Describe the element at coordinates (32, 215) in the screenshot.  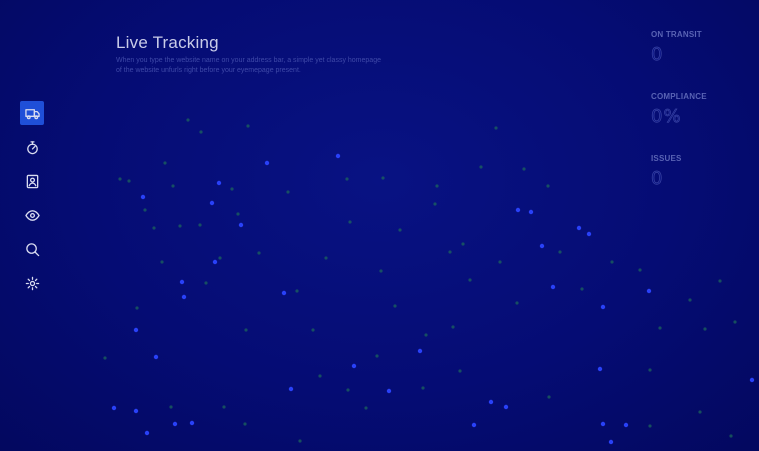
I see `sidebar-item-monitor` at that location.